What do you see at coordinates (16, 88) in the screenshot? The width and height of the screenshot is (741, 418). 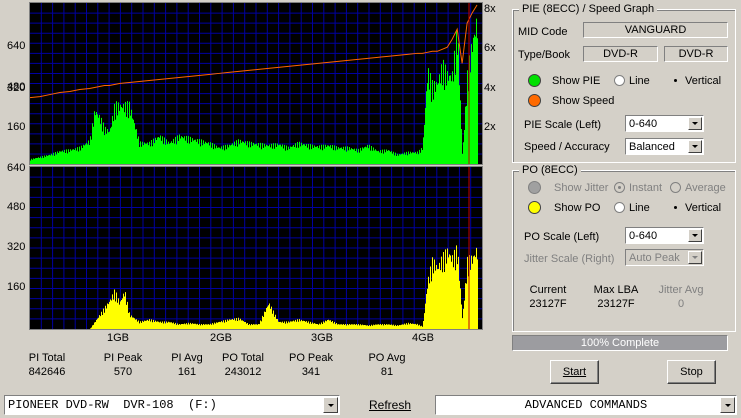 I see `pie-ytick-320: 320` at bounding box center [16, 88].